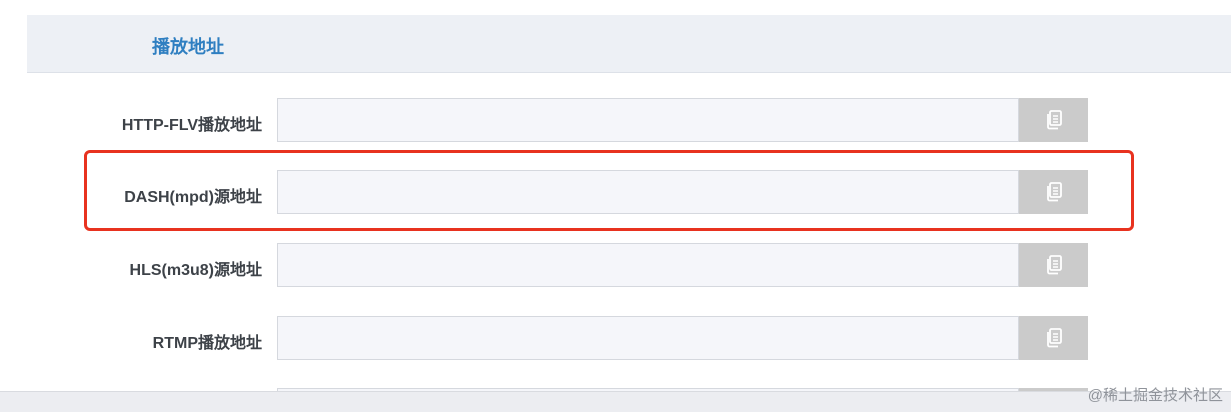 The image size is (1231, 412). I want to click on address-row-hls: HLS(m3u8)源地址, so click(615, 266).